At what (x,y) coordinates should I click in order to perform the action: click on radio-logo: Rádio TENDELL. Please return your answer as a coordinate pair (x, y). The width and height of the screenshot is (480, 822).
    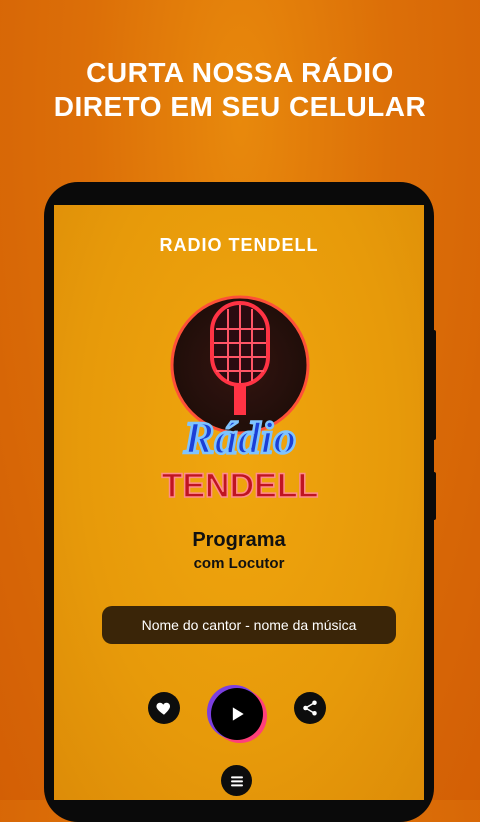
    Looking at the image, I should click on (240, 400).